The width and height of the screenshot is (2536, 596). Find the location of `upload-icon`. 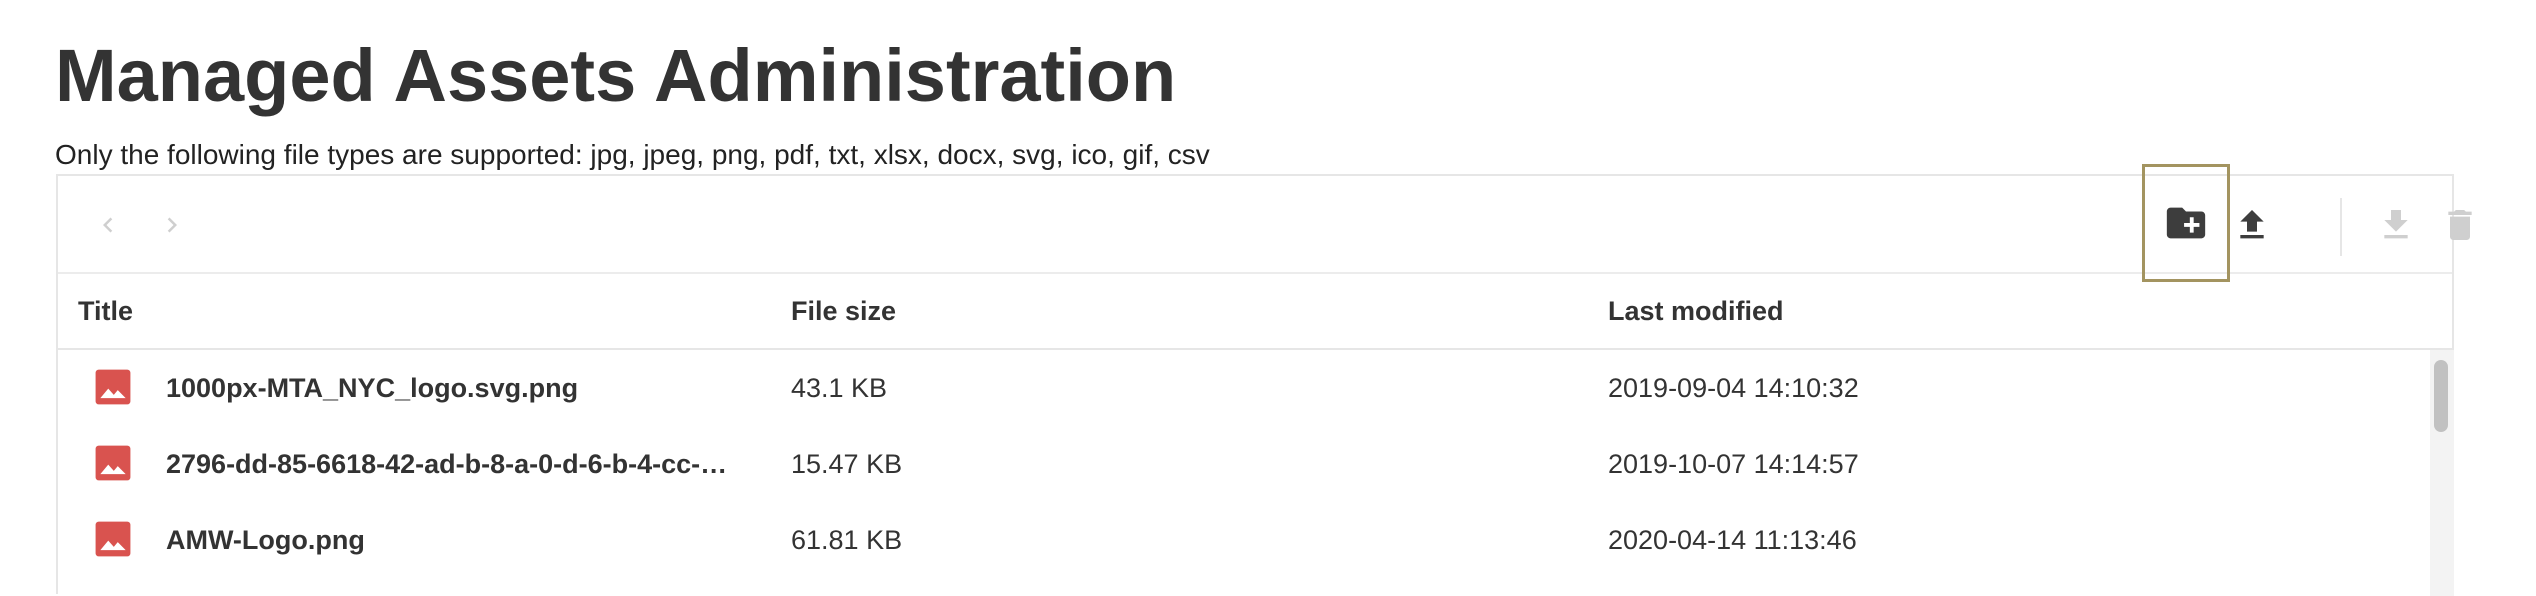

upload-icon is located at coordinates (2252, 224).